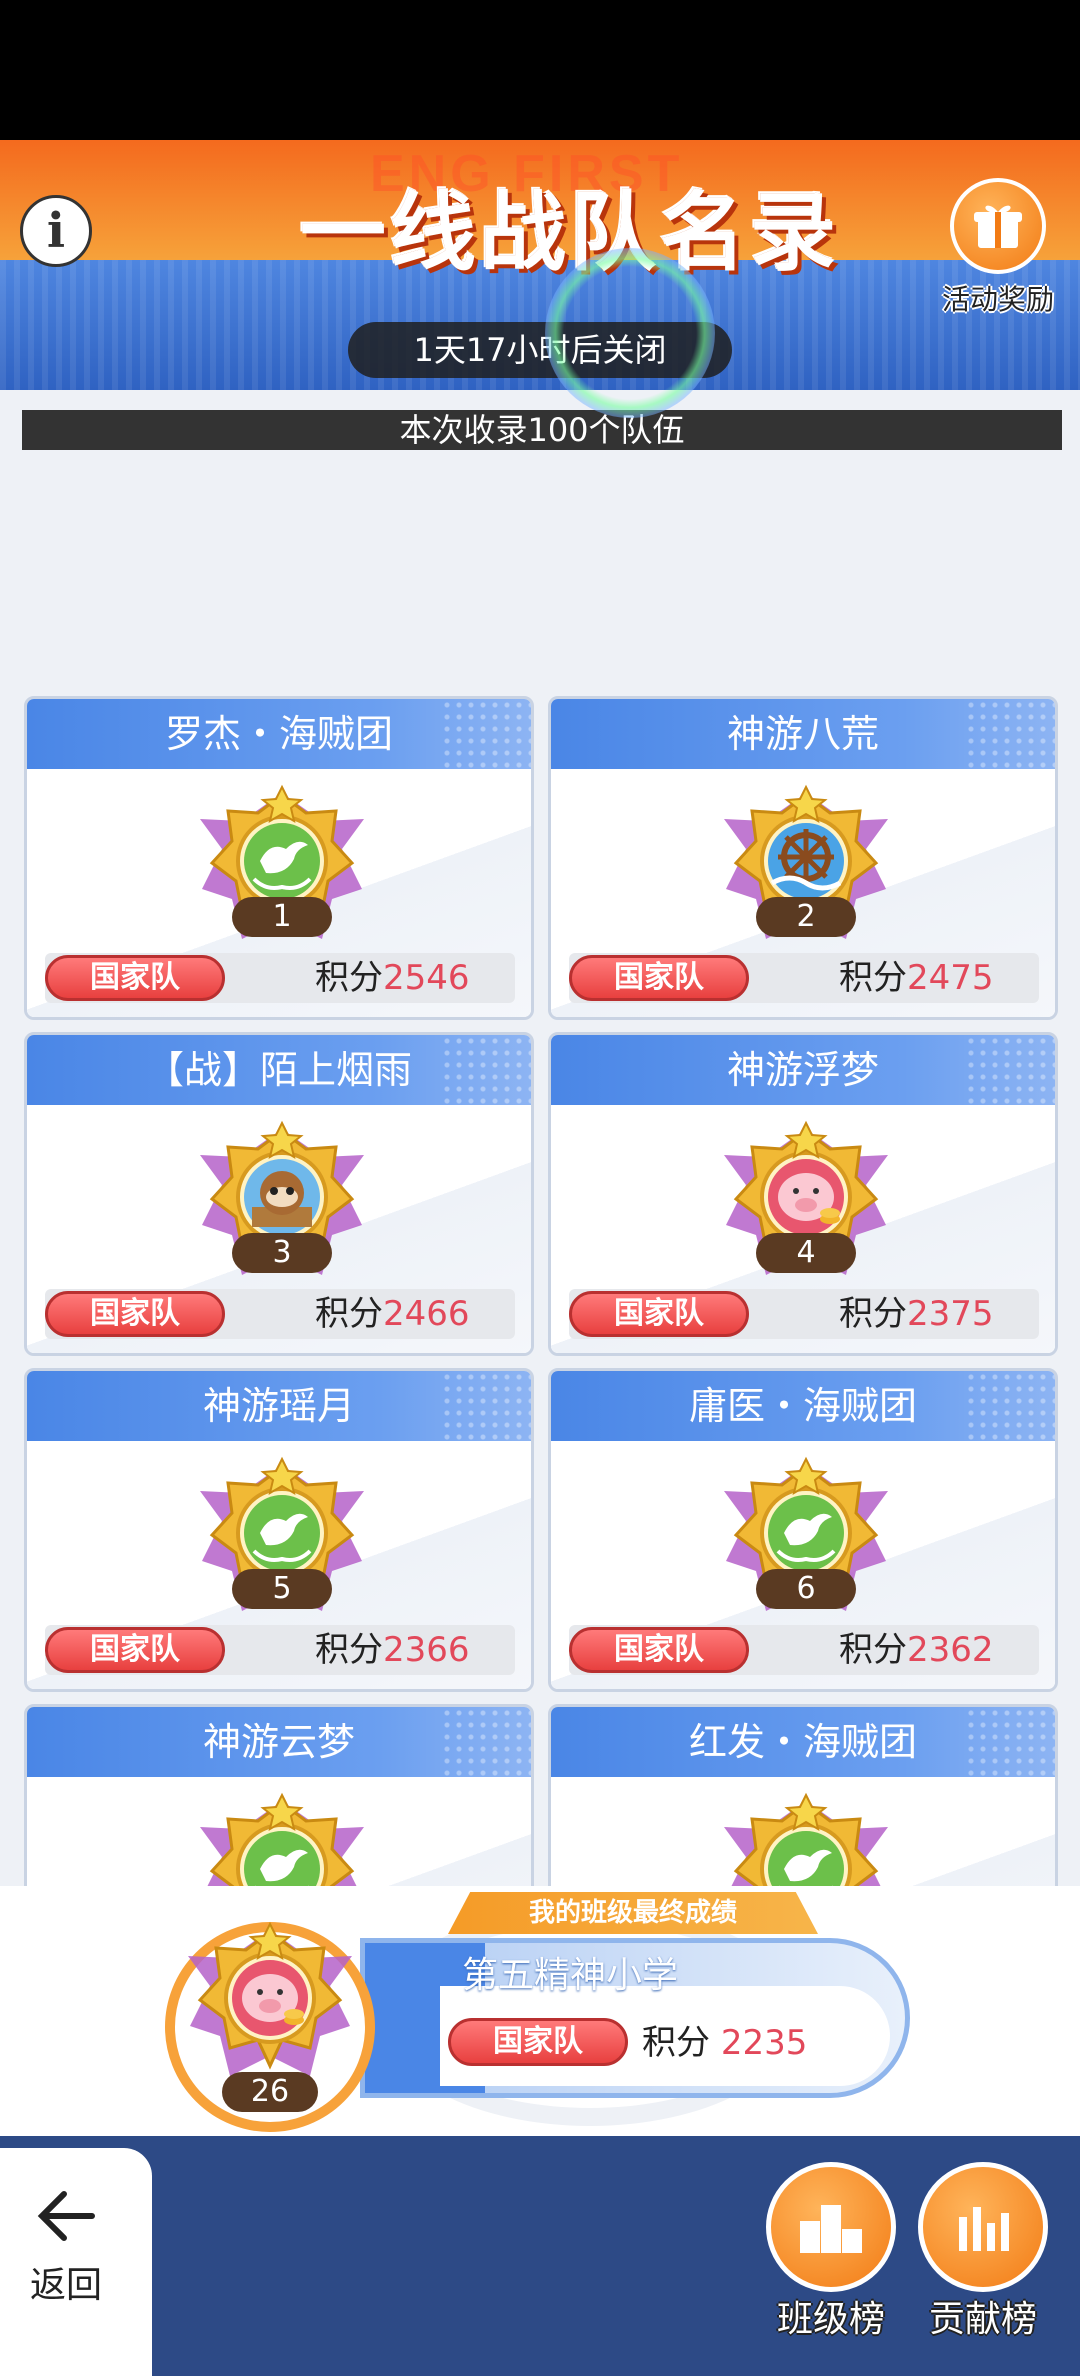 The width and height of the screenshot is (1080, 2376). I want to click on team-score: 积分2375, so click(916, 1314).